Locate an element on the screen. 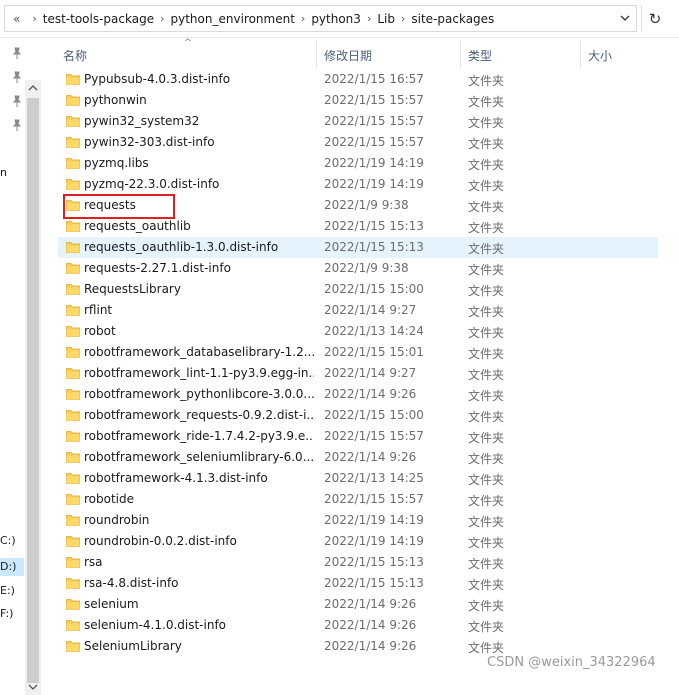  breadcrumb-item: python3 is located at coordinates (336, 19).